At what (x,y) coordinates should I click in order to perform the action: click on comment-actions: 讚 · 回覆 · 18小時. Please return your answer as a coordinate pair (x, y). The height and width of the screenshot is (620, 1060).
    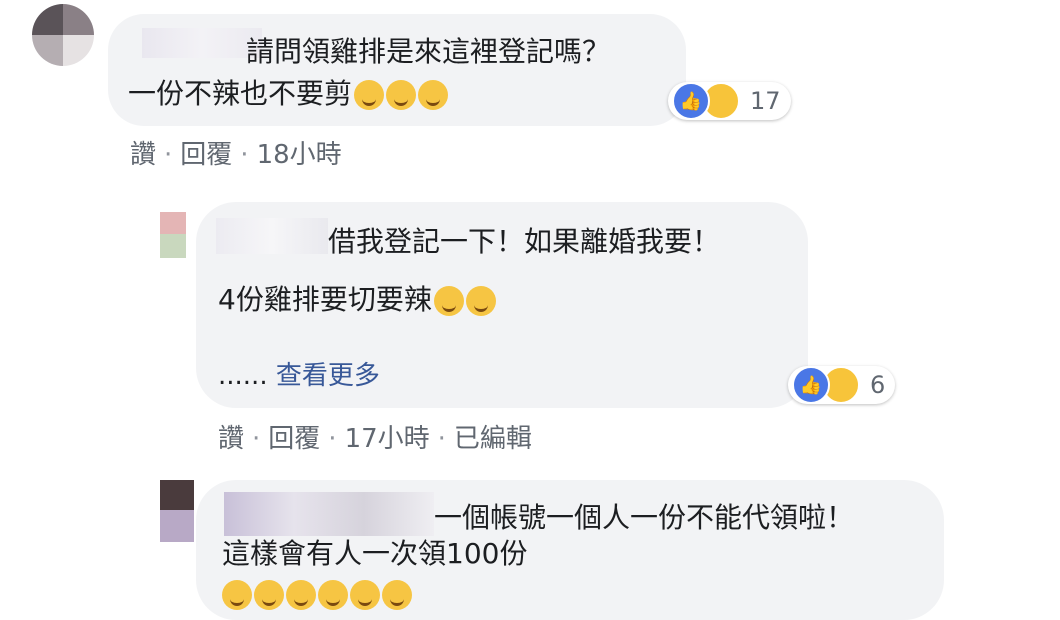
    Looking at the image, I should click on (236, 152).